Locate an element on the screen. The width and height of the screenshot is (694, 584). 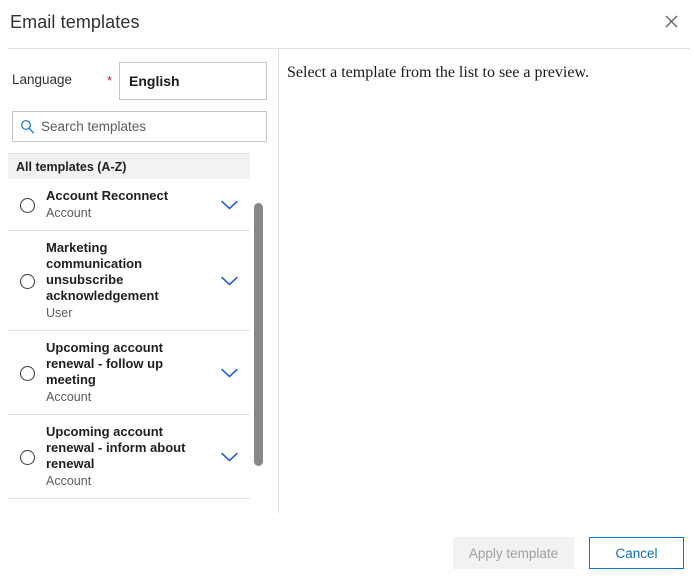
apply-template-button: Apply template is located at coordinates (513, 553).